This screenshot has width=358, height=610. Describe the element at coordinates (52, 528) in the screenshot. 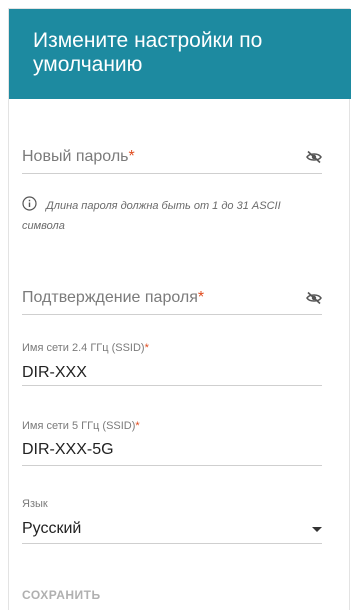

I see `language-value: Русский` at that location.